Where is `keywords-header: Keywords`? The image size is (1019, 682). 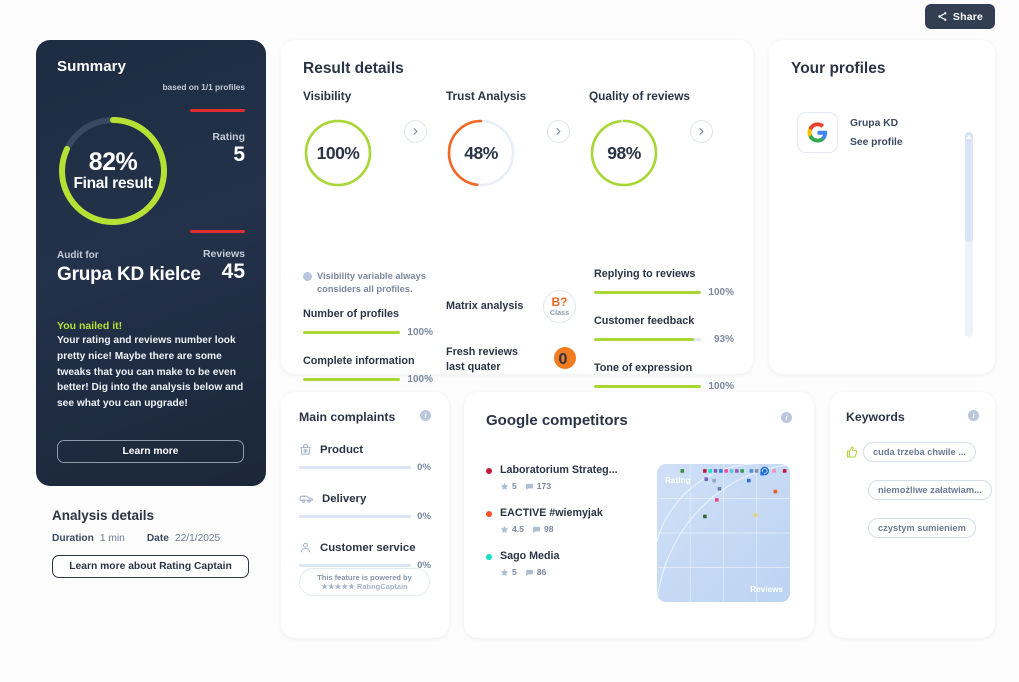
keywords-header: Keywords is located at coordinates (912, 417).